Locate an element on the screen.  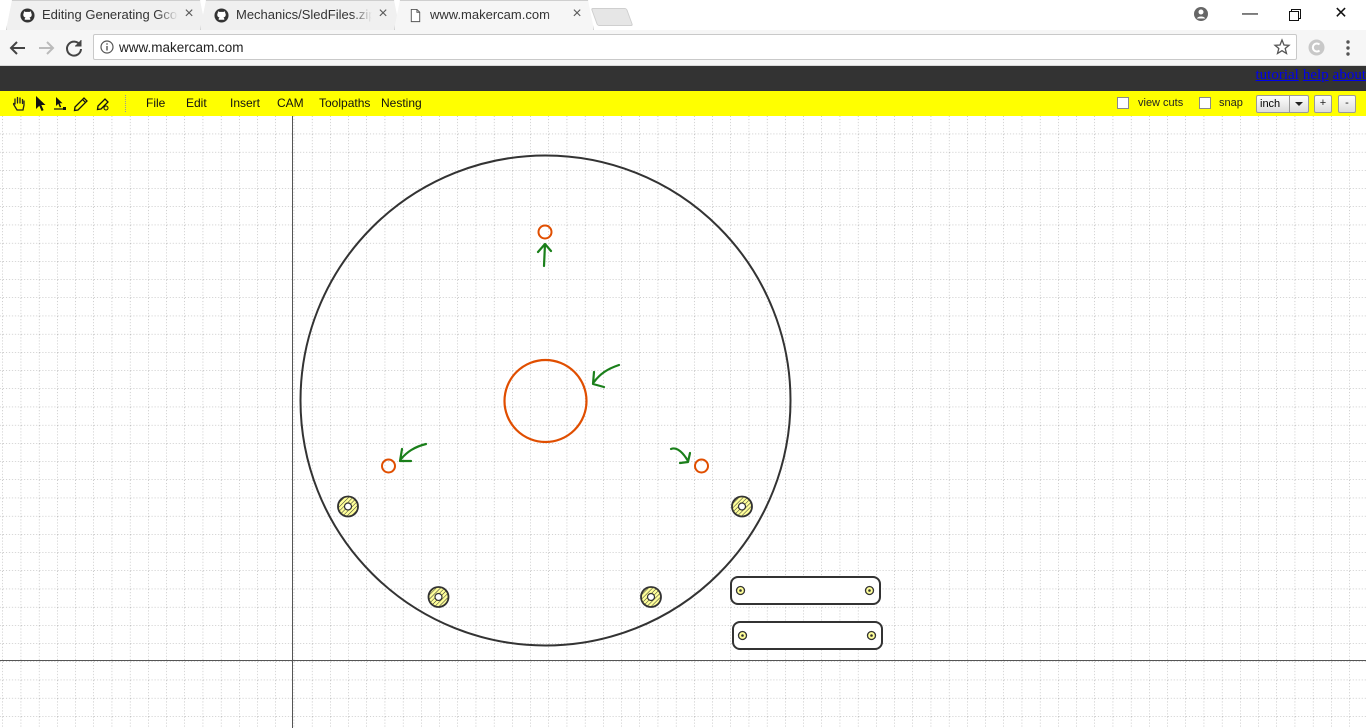
tab-title: Editing Generating Gcode is located at coordinates (110, 14).